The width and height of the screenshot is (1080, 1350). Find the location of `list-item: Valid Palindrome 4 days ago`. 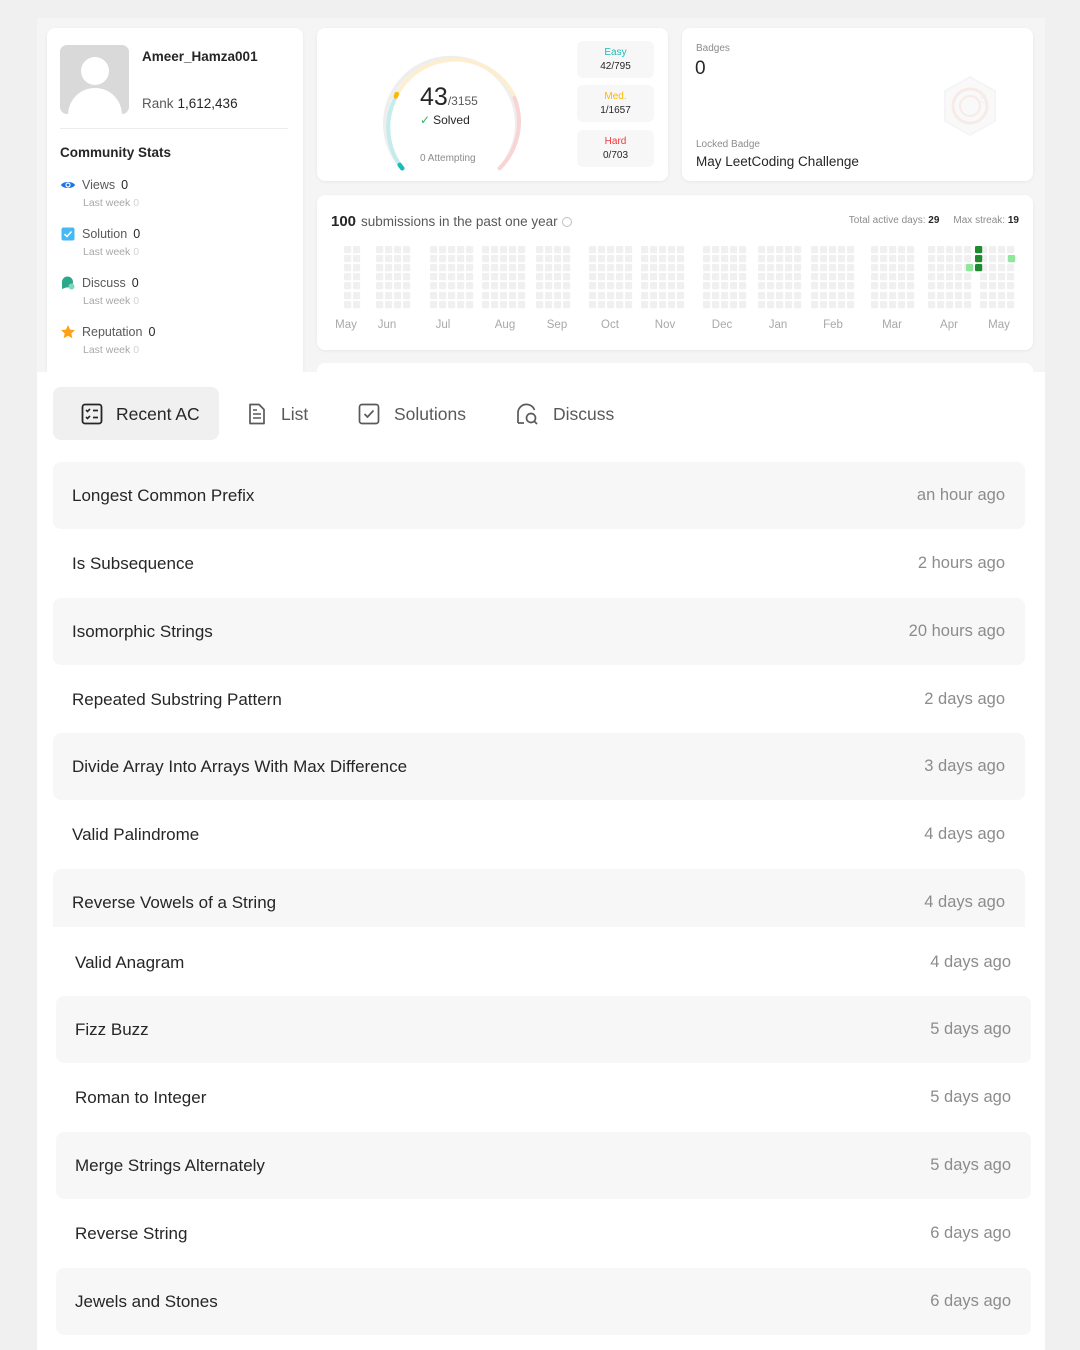

list-item: Valid Palindrome 4 days ago is located at coordinates (539, 834).